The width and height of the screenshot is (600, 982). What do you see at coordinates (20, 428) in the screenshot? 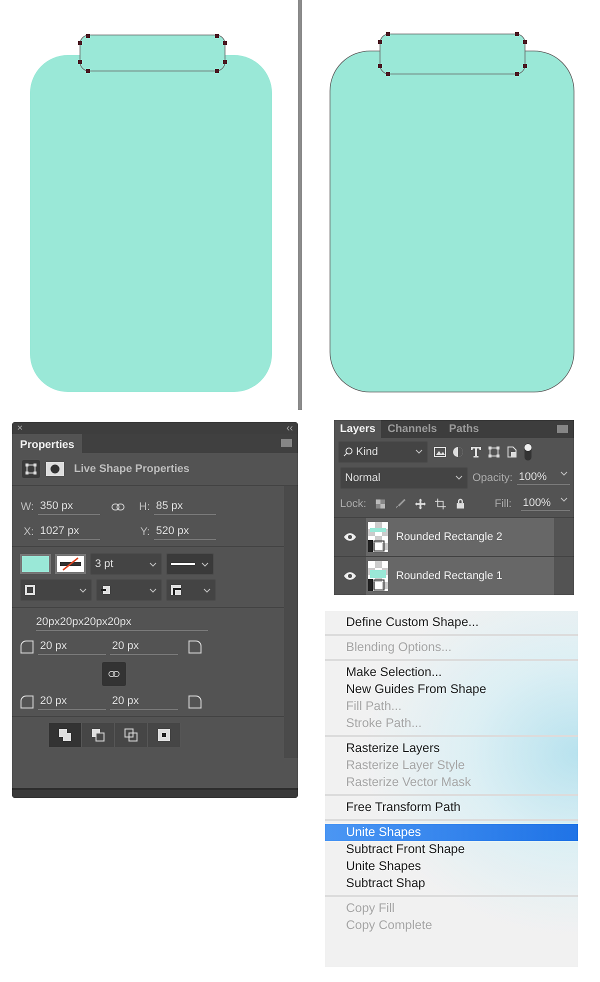
I see `close-button: ×` at bounding box center [20, 428].